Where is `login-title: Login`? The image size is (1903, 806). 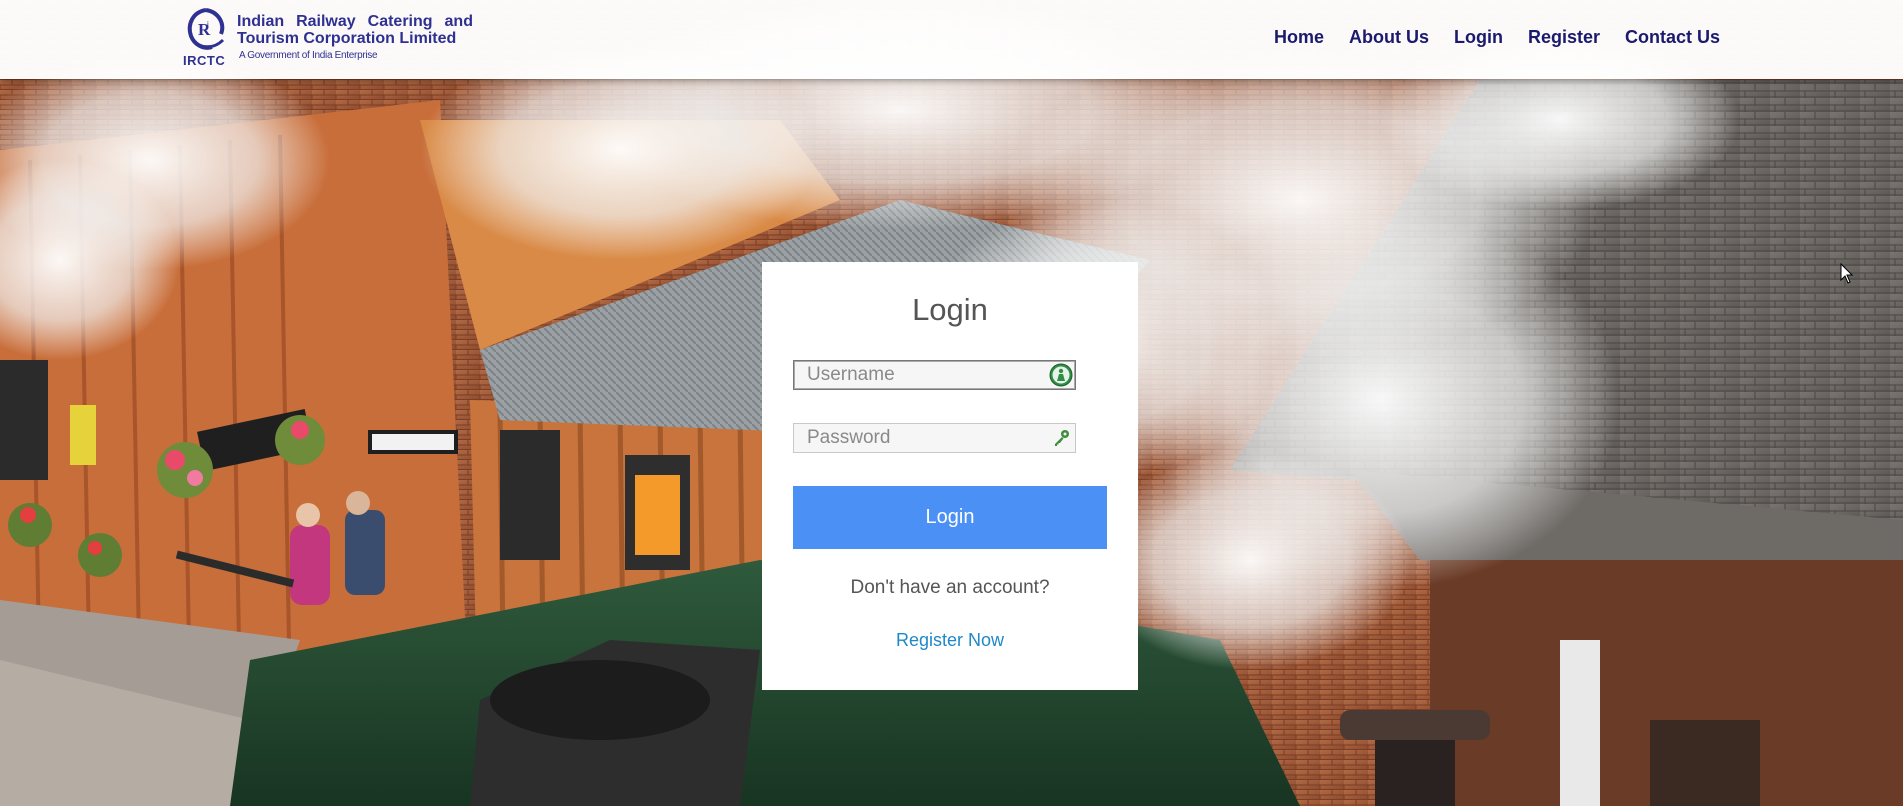
login-title: Login is located at coordinates (950, 309).